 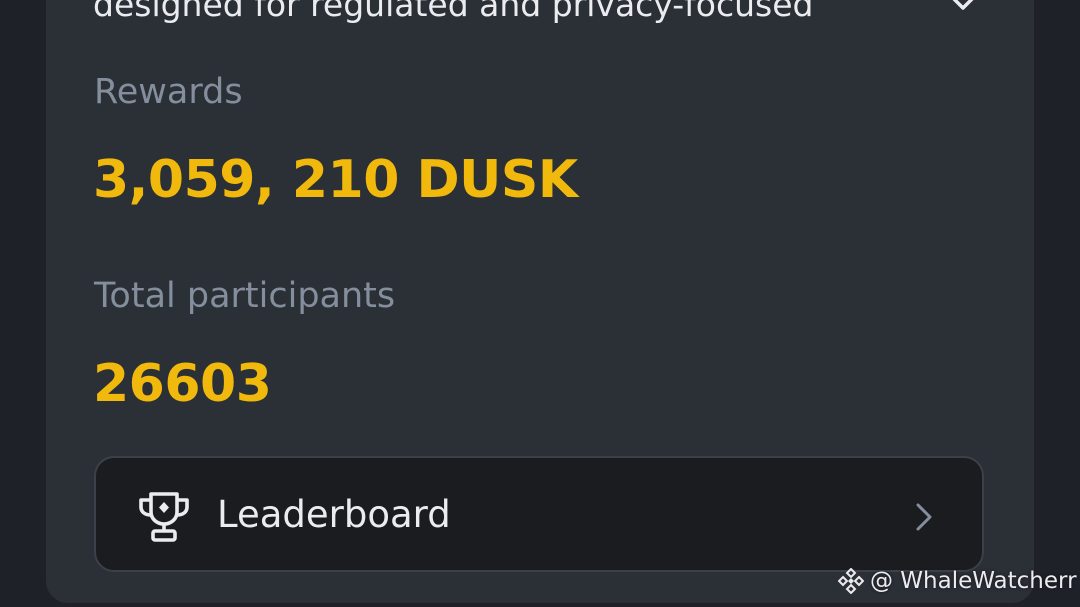 I want to click on chevron-right-icon, so click(x=924, y=517).